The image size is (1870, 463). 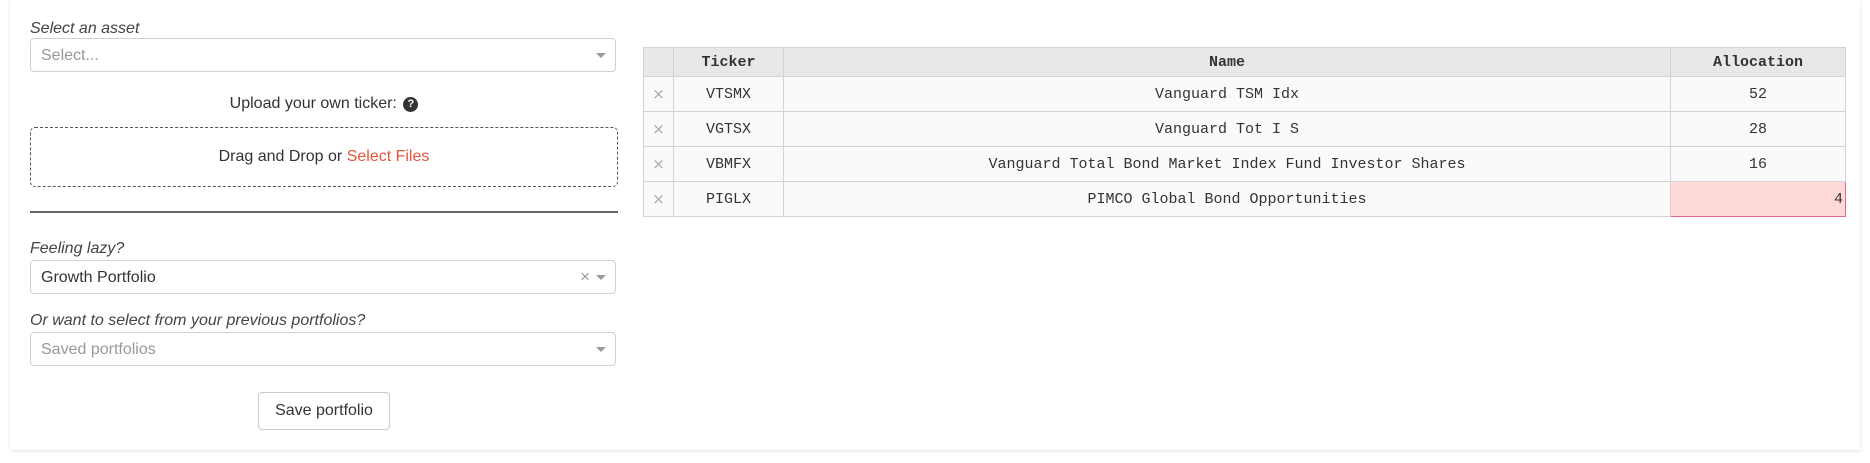 I want to click on table-row: × VTSMX Vanguard TSM Idx 52, so click(x=1244, y=94).